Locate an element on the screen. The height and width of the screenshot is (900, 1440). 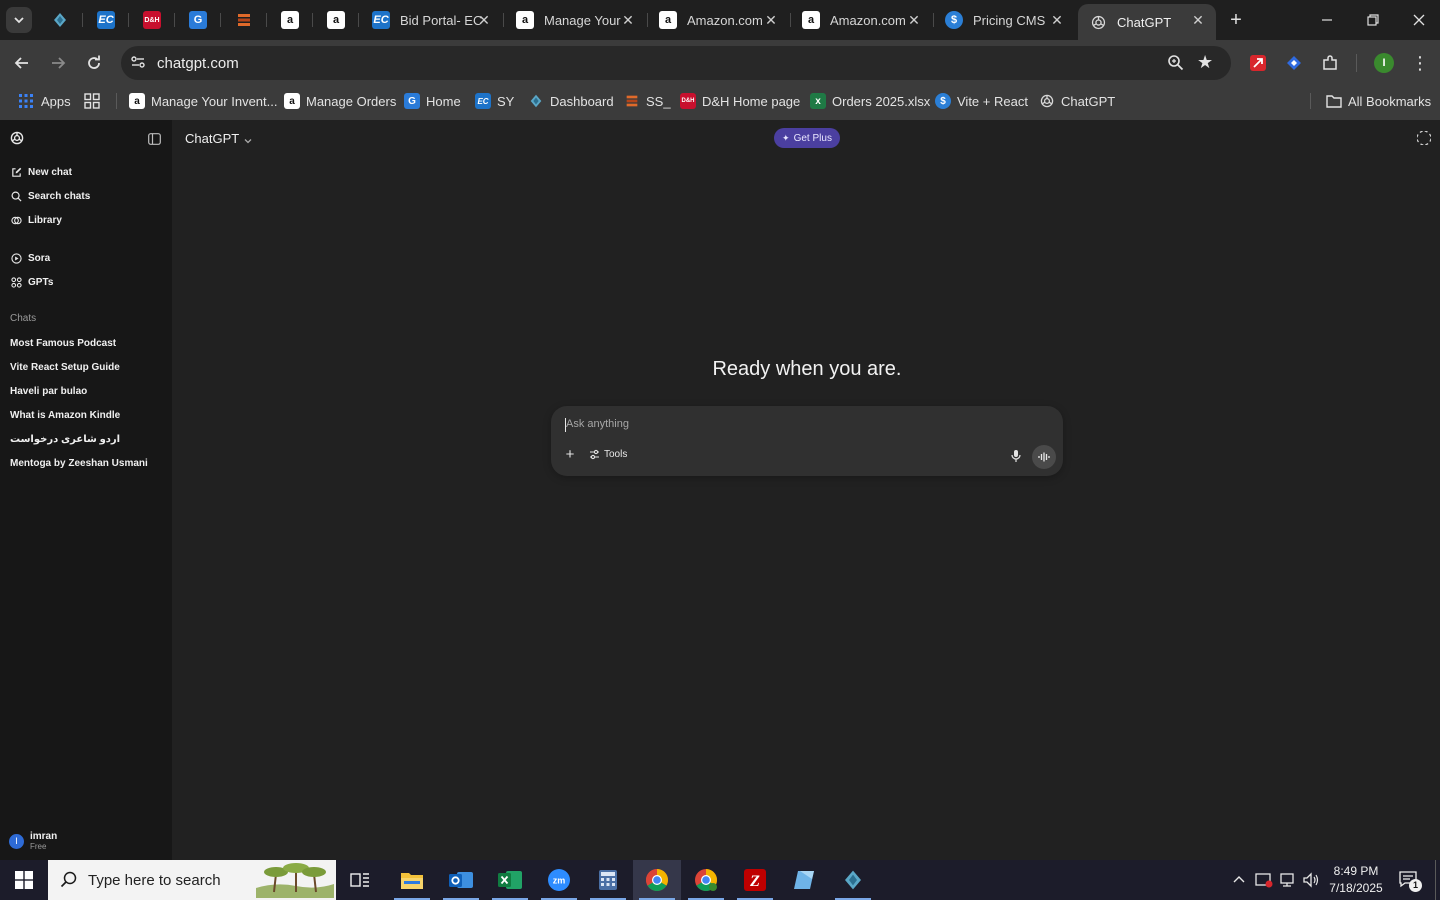
profile-avatar: I is located at coordinates (1384, 63).